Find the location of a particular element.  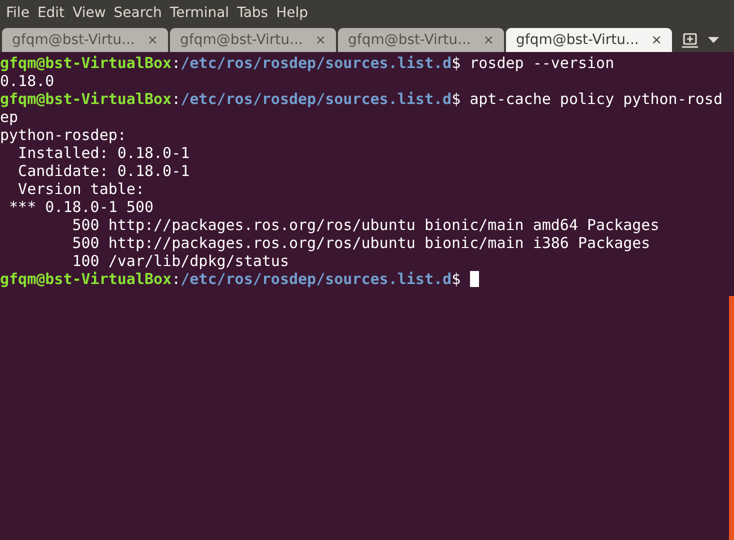

output-line: ep is located at coordinates (10, 117).